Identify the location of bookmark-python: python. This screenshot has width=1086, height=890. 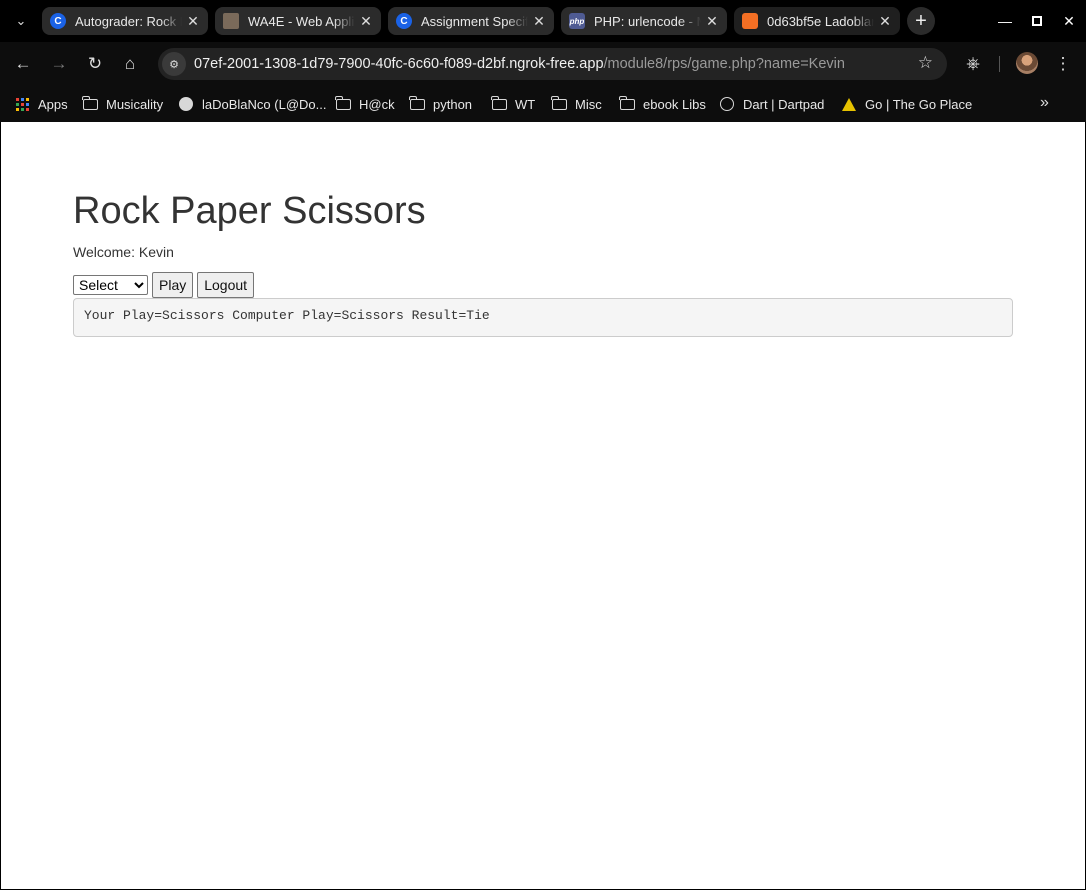
(440, 104).